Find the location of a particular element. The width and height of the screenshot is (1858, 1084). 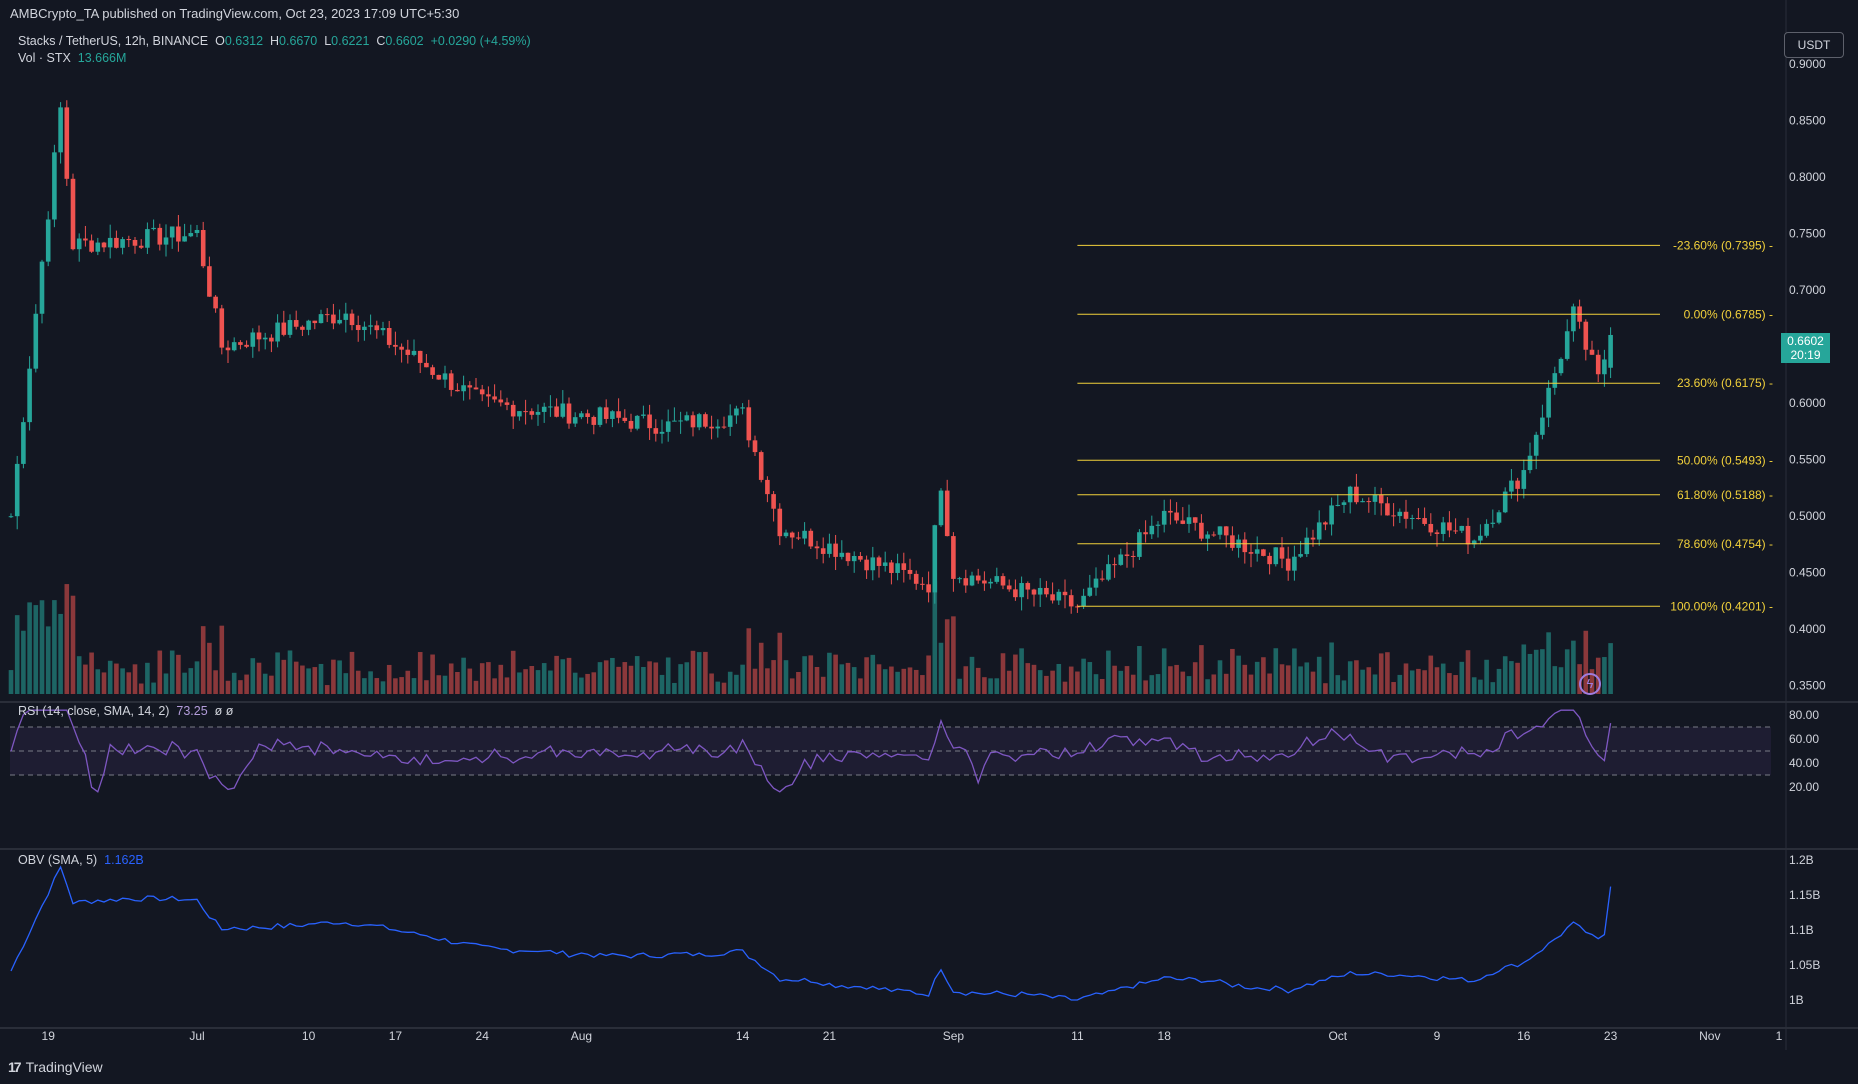

lightning-icon: ϟ is located at coordinates (1590, 684).